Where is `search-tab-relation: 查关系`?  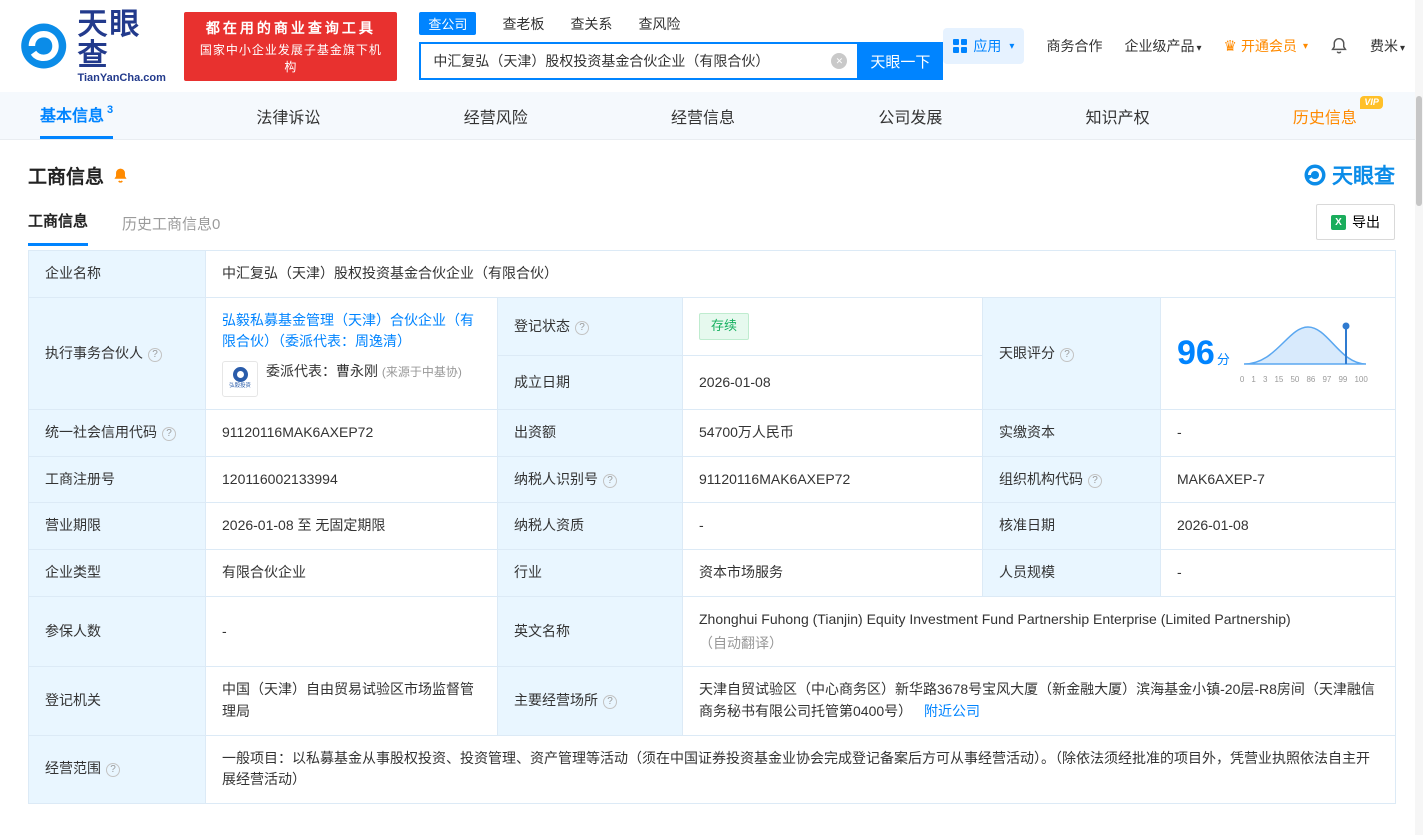
search-tab-relation: 查关系 is located at coordinates (591, 24).